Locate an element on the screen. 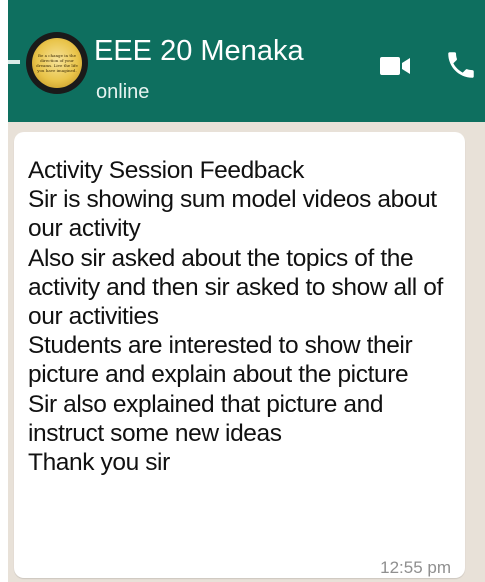 Image resolution: width=485 pixels, height=582 pixels. voice-call-button is located at coordinates (461, 65).